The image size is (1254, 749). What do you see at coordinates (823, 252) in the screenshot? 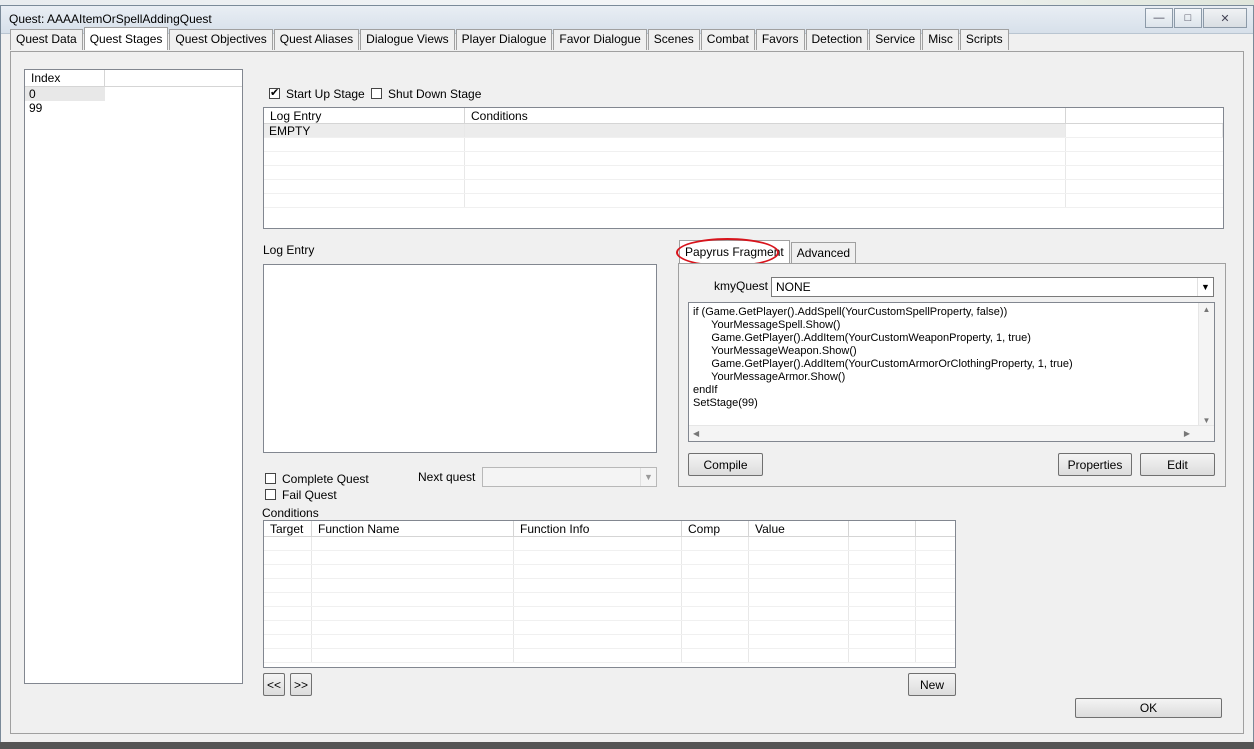
I see `tab-advanced: Advanced` at bounding box center [823, 252].